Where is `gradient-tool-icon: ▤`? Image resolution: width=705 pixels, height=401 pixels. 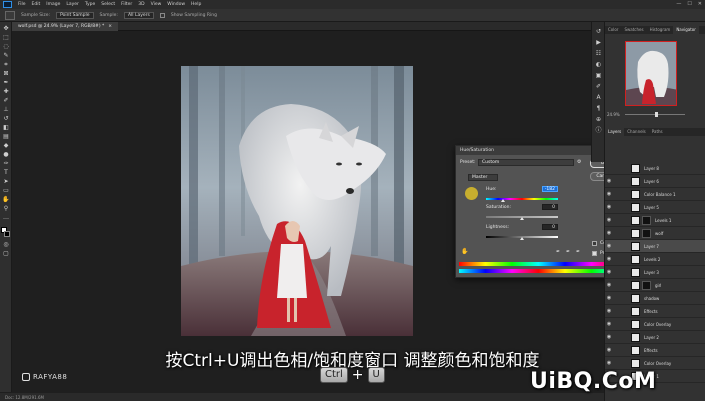 gradient-tool-icon: ▤ is located at coordinates (6, 137).